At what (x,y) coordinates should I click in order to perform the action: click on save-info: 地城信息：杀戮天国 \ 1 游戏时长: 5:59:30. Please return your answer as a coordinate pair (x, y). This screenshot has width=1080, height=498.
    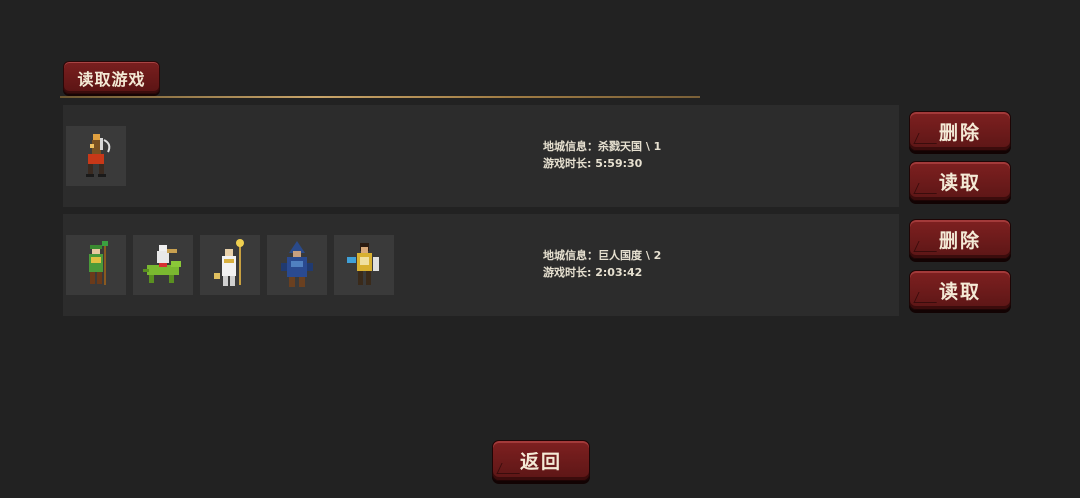
    Looking at the image, I should click on (602, 155).